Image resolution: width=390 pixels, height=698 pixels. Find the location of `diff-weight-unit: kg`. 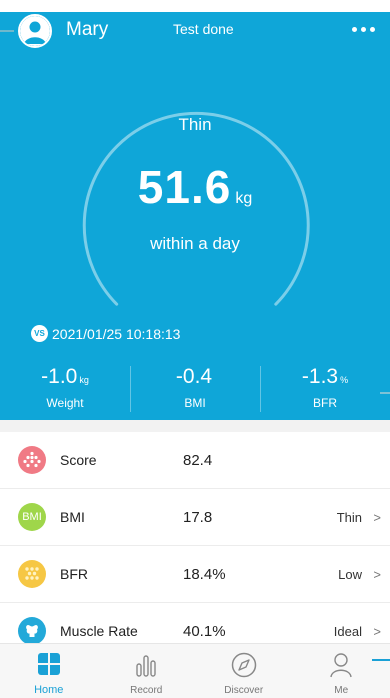

diff-weight-unit: kg is located at coordinates (84, 380).